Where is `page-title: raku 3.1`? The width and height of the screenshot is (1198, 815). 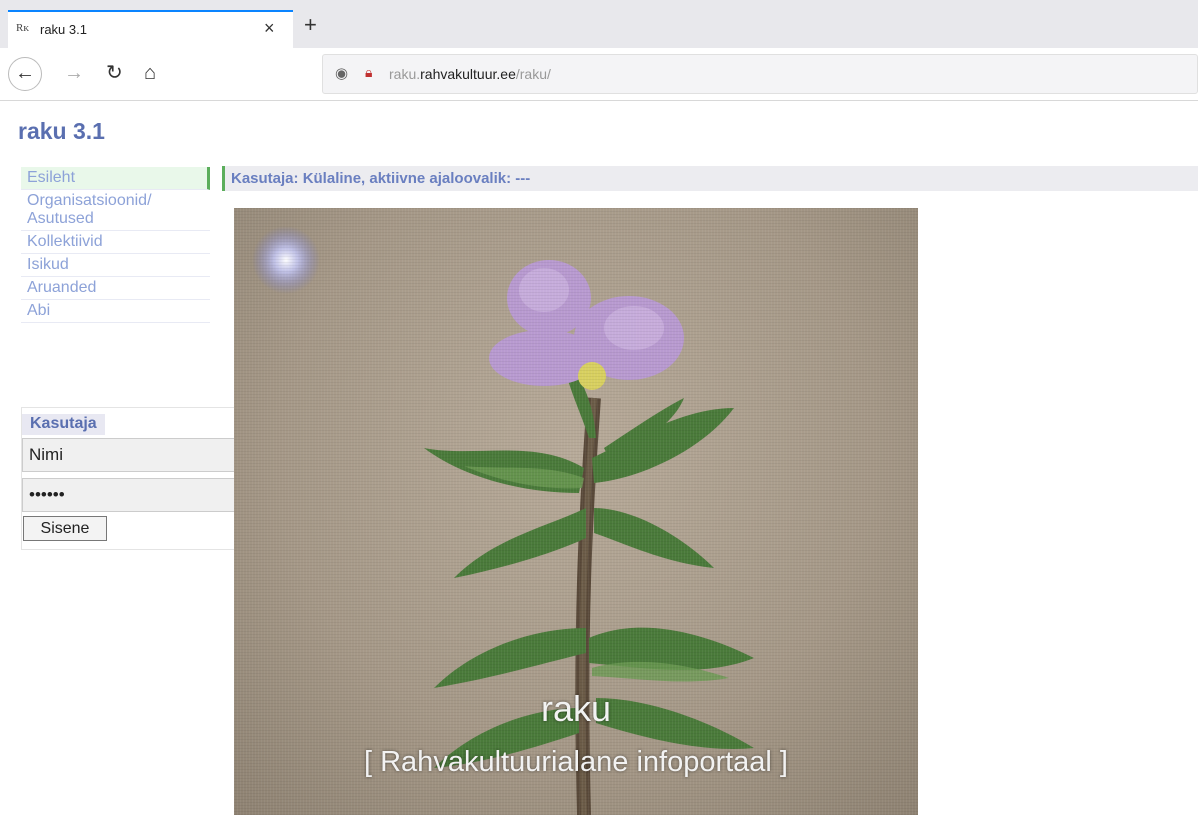 page-title: raku 3.1 is located at coordinates (61, 131).